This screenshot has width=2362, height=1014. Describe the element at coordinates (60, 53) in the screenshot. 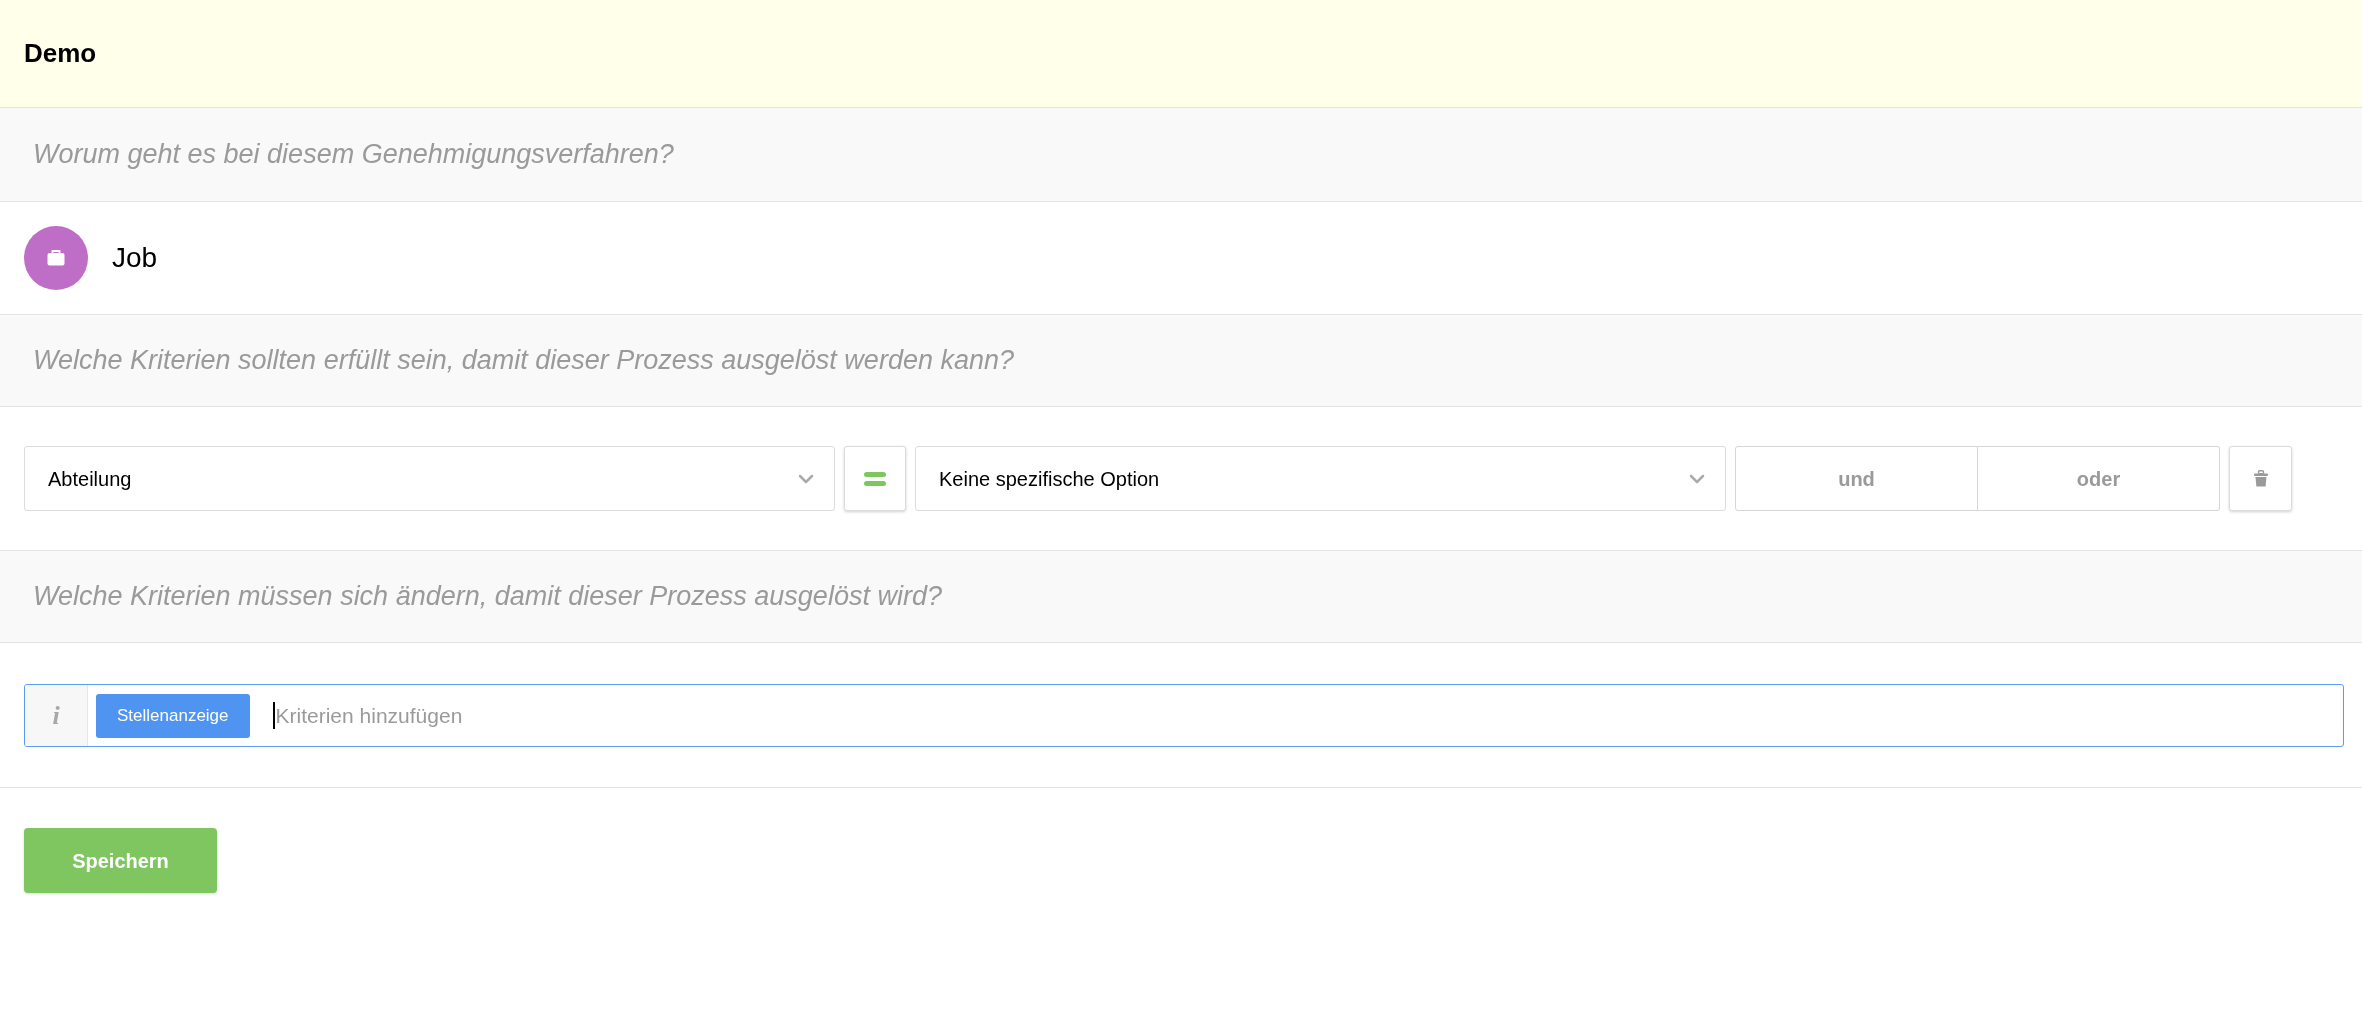

I see `page-title: Demo` at that location.